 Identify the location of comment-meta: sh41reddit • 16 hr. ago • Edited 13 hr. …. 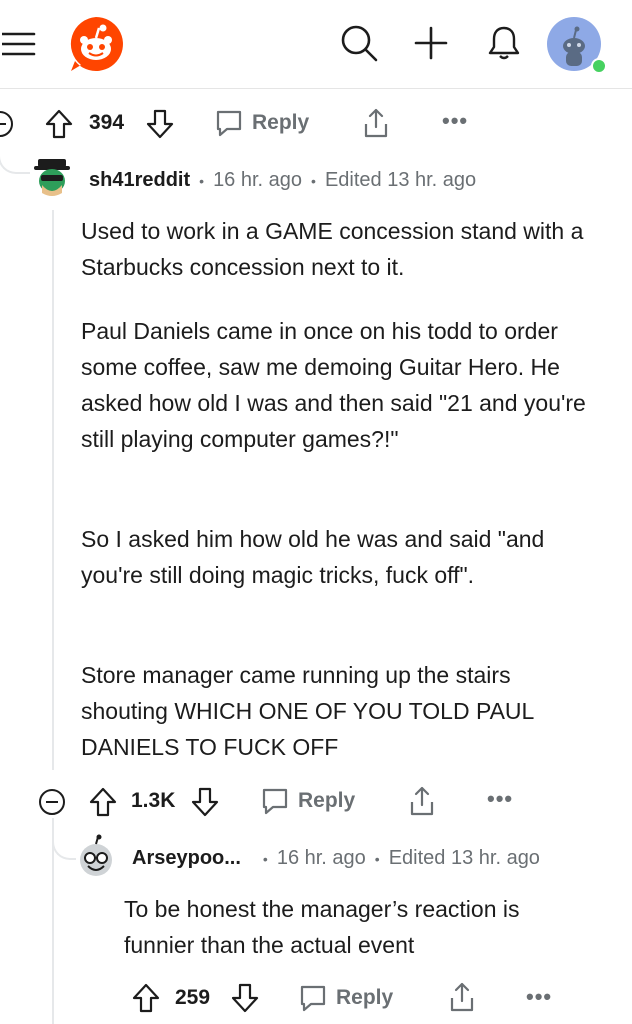
(282, 180).